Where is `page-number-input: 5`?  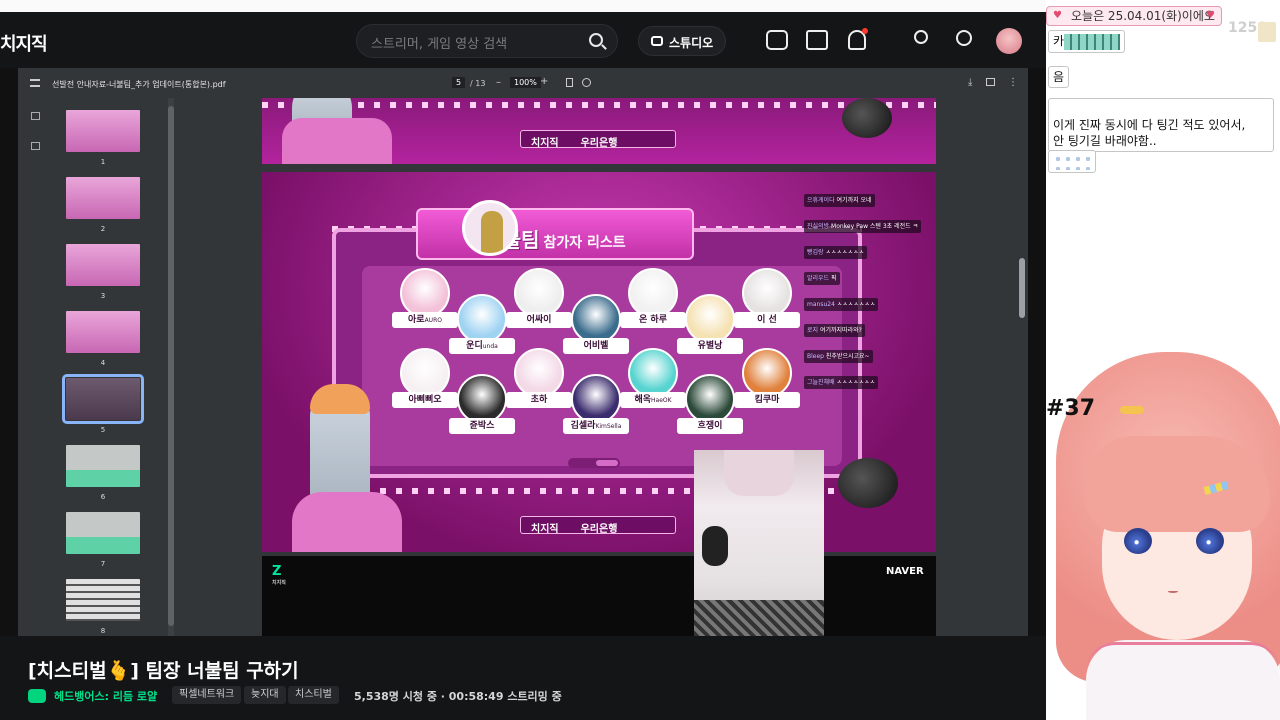
page-number-input: 5 is located at coordinates (459, 82).